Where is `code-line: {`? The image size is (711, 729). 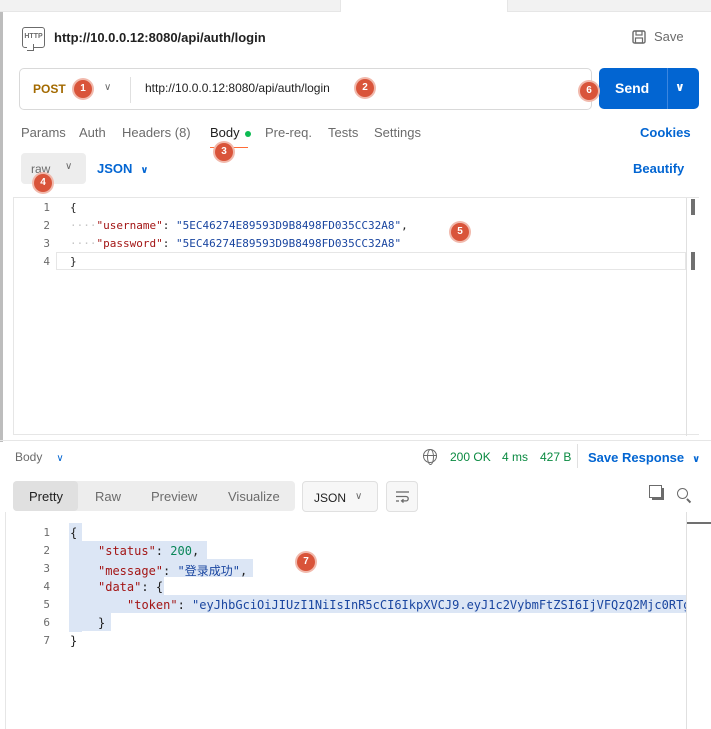
code-line: { is located at coordinates (73, 533).